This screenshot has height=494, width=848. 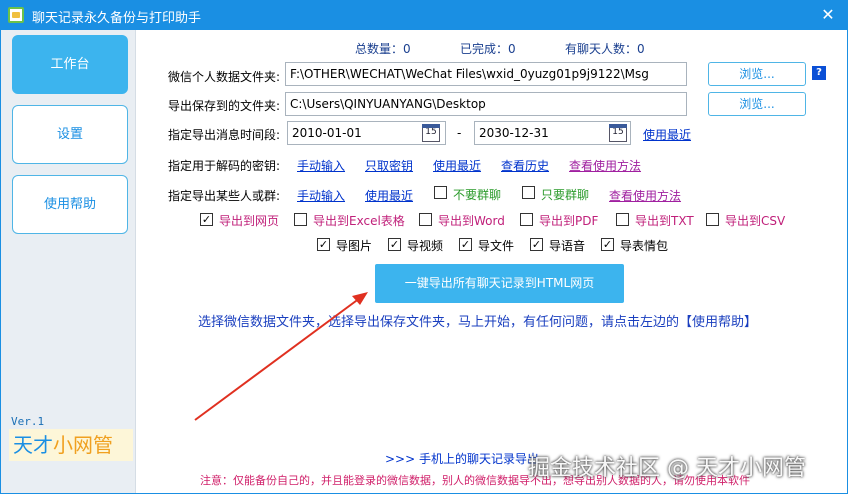 I want to click on export-all-html-button: 一键导出所有聊天记录到HTML网页, so click(x=499, y=283).